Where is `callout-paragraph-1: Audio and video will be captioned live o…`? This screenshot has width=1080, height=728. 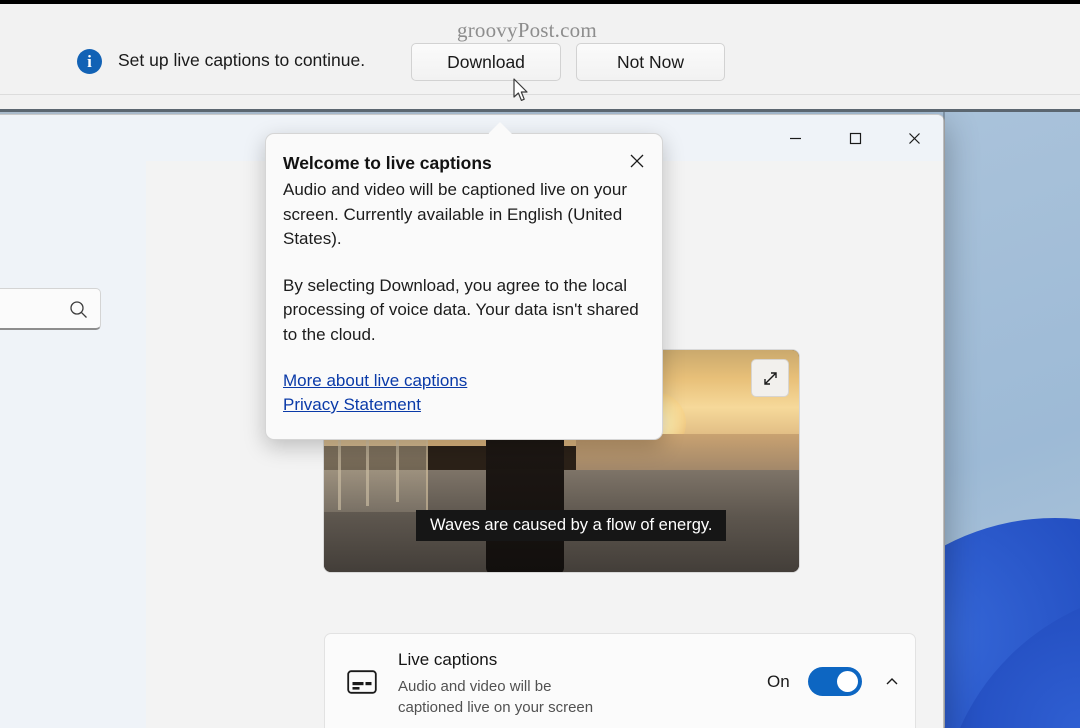 callout-paragraph-1: Audio and video will be captioned live o… is located at coordinates (455, 214).